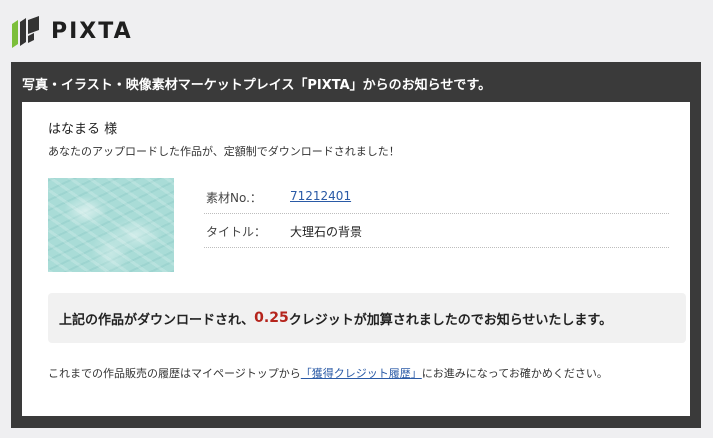  What do you see at coordinates (236, 232) in the screenshot?
I see `item-title-label: タイトル：` at bounding box center [236, 232].